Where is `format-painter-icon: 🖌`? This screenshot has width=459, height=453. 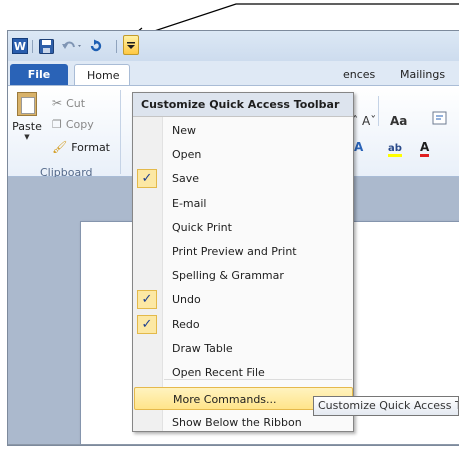
format-painter-icon: 🖌 is located at coordinates (60, 147).